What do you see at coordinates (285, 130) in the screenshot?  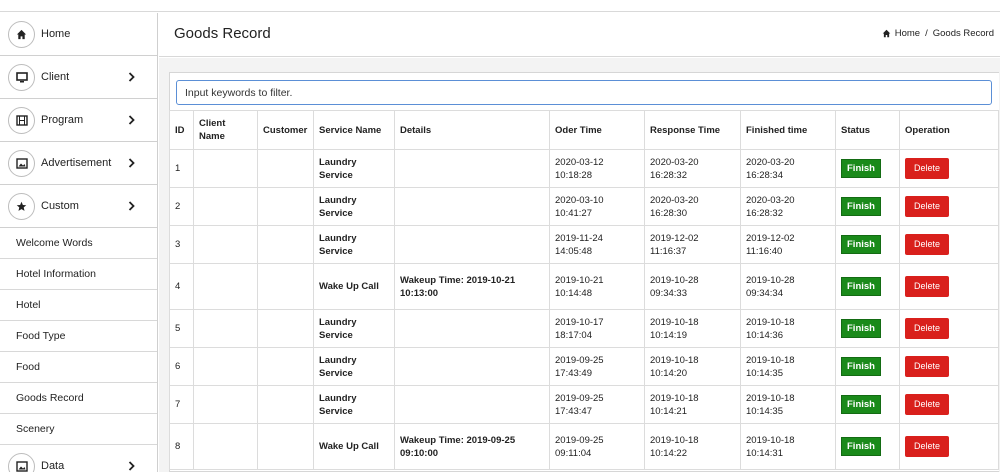 I see `col-header-customer: Customer` at bounding box center [285, 130].